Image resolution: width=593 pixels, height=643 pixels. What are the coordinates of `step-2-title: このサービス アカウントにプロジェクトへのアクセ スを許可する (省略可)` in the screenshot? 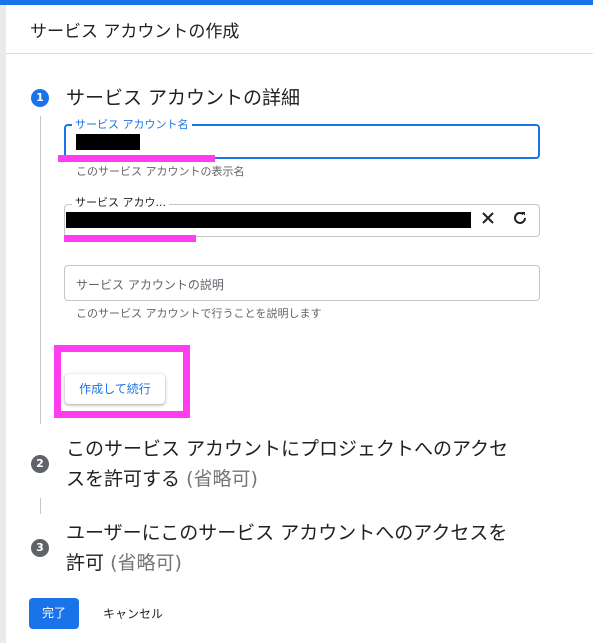 It's located at (287, 464).